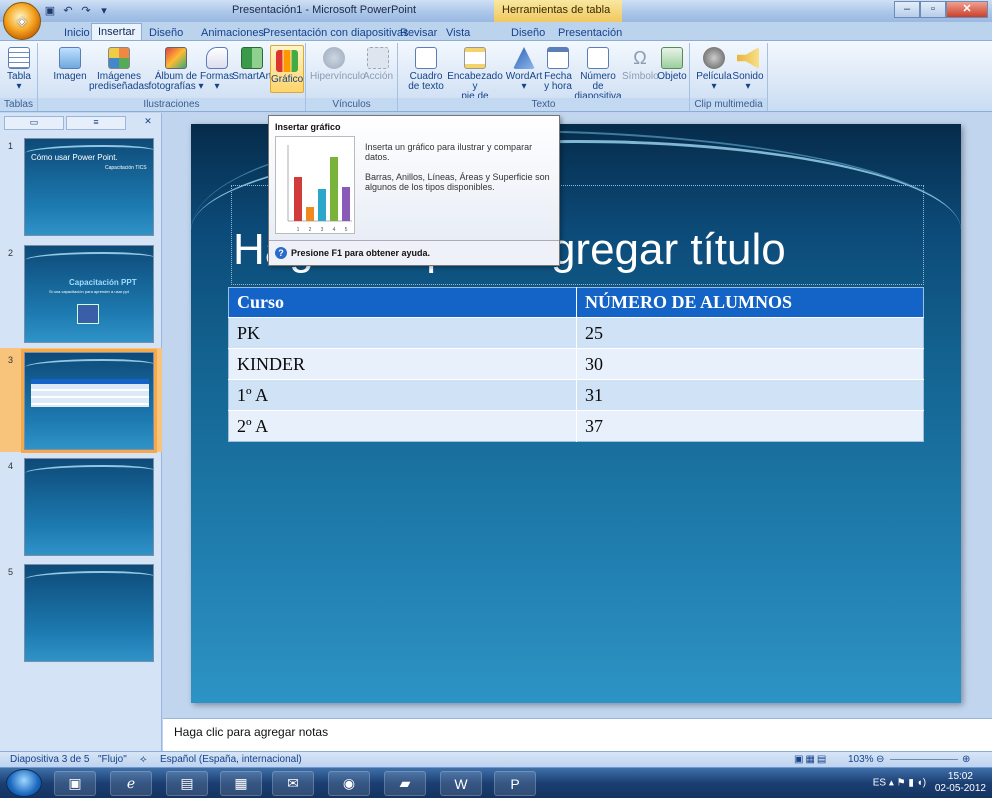 The image size is (992, 798). What do you see at coordinates (558, 58) in the screenshot?
I see `calendar-icon` at bounding box center [558, 58].